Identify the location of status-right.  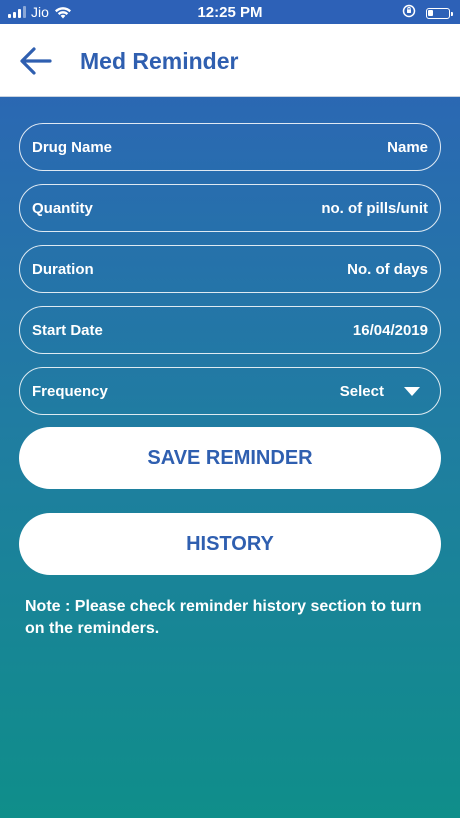
(427, 13).